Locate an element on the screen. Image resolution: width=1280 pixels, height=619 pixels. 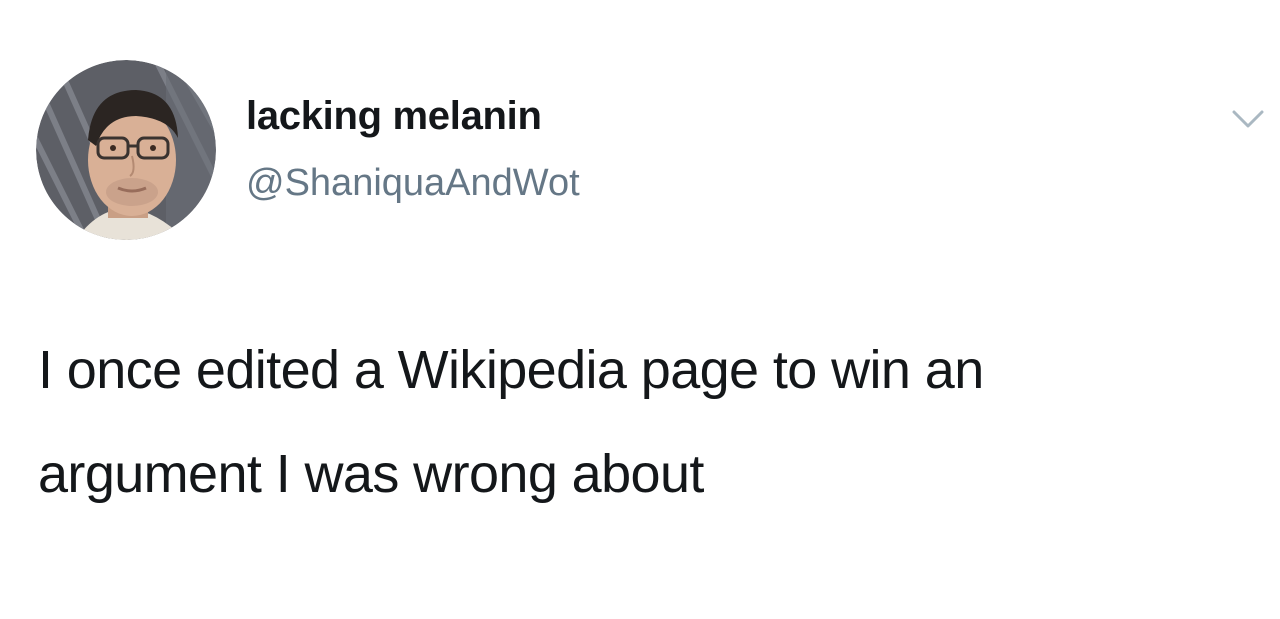
tweet-menu-button is located at coordinates (1248, 119).